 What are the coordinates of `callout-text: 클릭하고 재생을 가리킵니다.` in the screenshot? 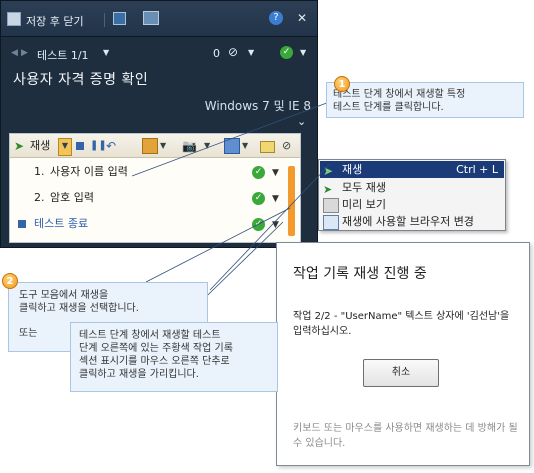 It's located at (139, 374).